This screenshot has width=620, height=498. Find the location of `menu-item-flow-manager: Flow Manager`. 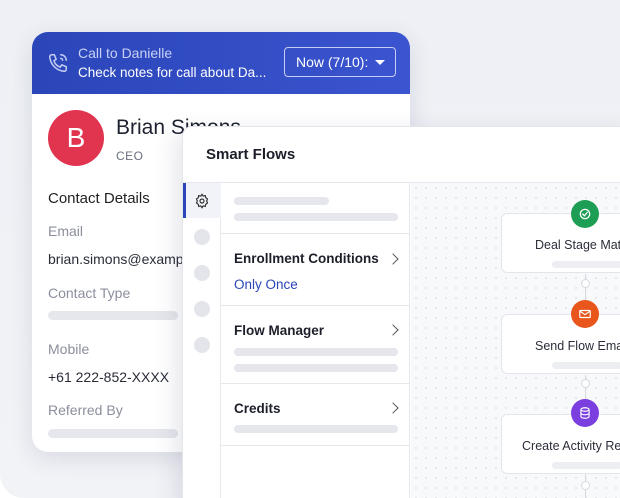

menu-item-flow-manager: Flow Manager is located at coordinates (315, 345).